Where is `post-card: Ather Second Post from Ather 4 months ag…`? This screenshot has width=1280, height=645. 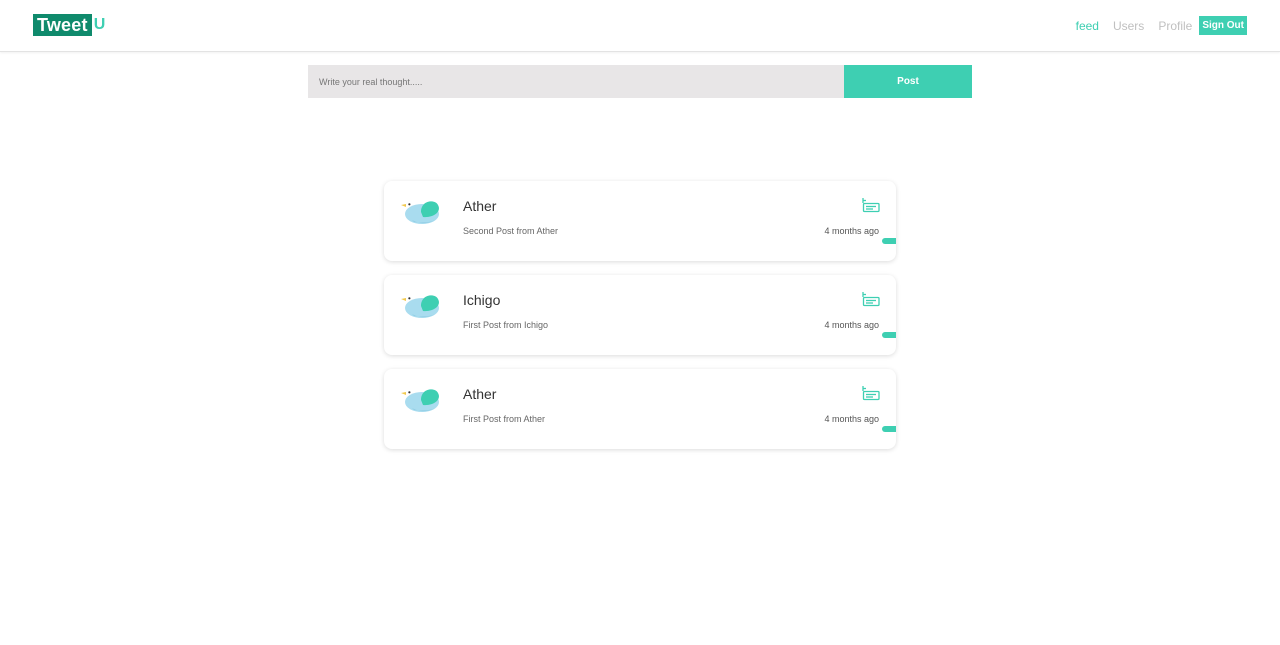
post-card: Ather Second Post from Ather 4 months ag… is located at coordinates (640, 221).